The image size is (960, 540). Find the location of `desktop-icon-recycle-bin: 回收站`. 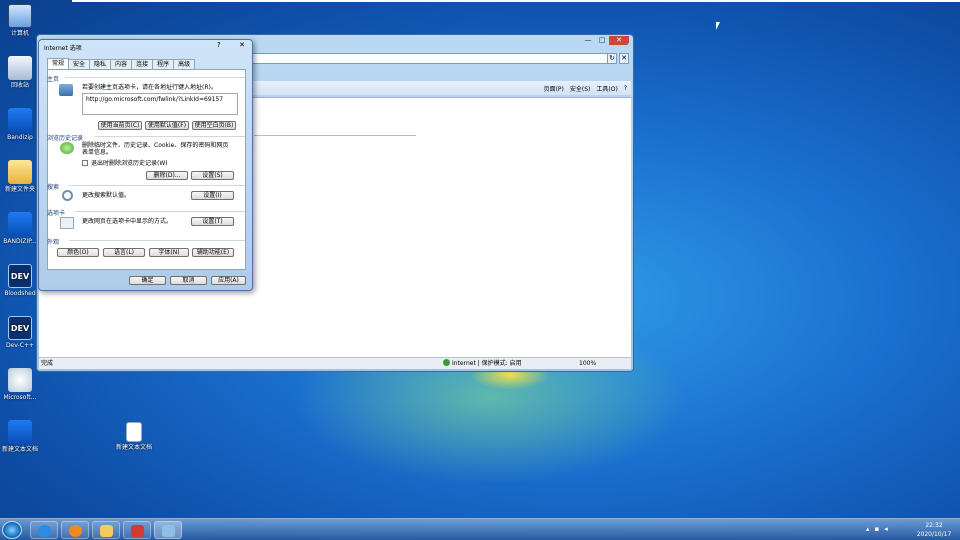

desktop-icon-recycle-bin: 回收站 is located at coordinates (20, 73).